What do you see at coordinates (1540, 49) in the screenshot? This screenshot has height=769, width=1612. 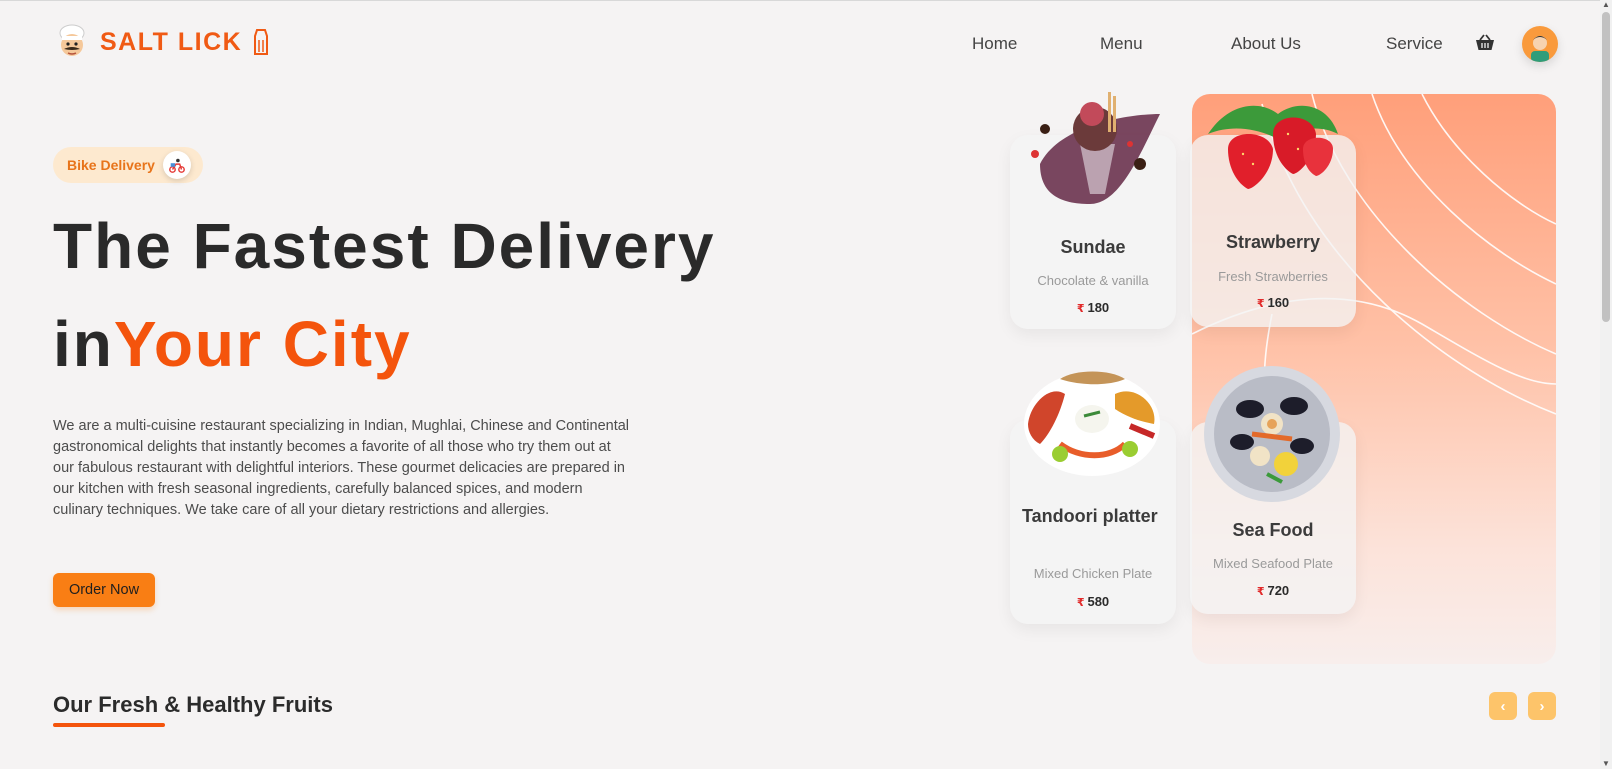 I see `user-avatar-icon` at bounding box center [1540, 49].